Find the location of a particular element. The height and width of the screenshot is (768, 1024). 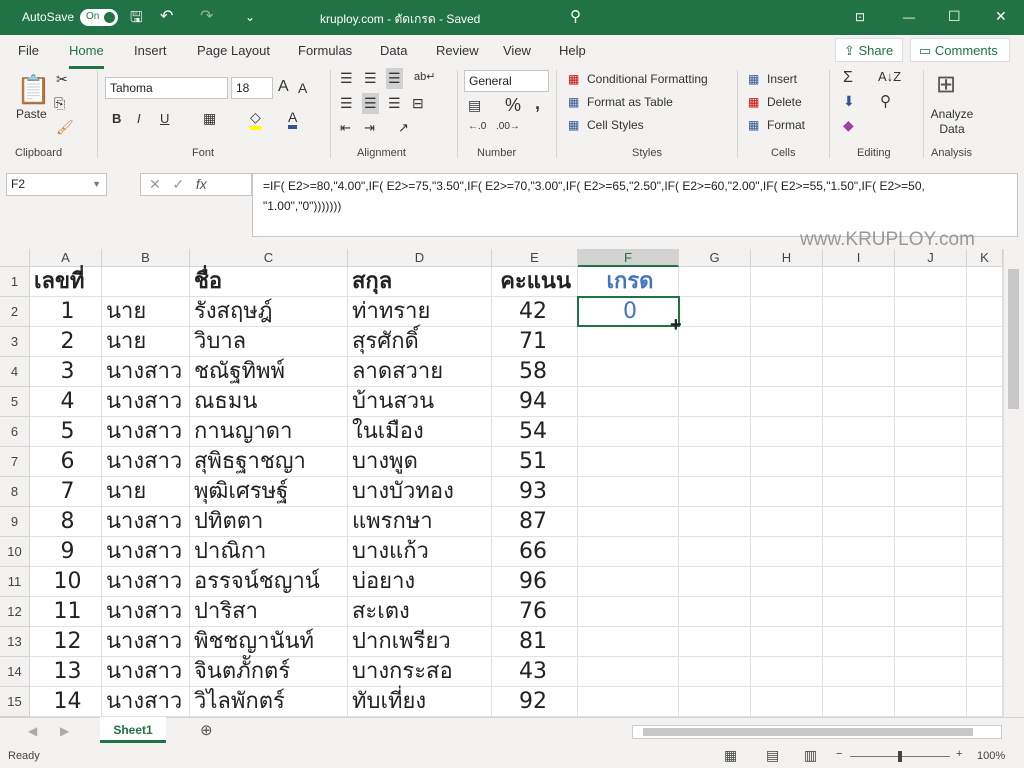

cell-a11: 10 is located at coordinates (66, 582).